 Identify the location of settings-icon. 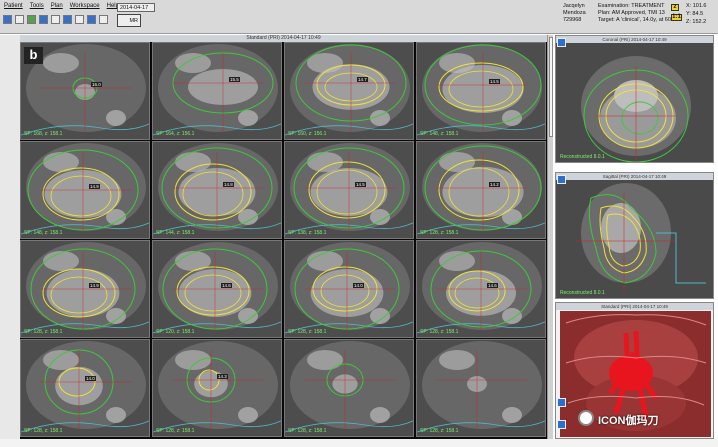
(91, 19).